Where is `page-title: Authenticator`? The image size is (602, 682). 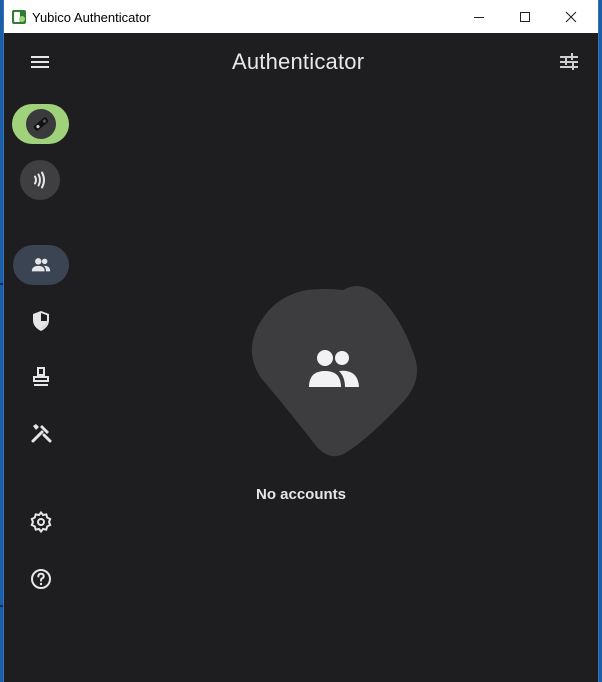 page-title: Authenticator is located at coordinates (298, 61).